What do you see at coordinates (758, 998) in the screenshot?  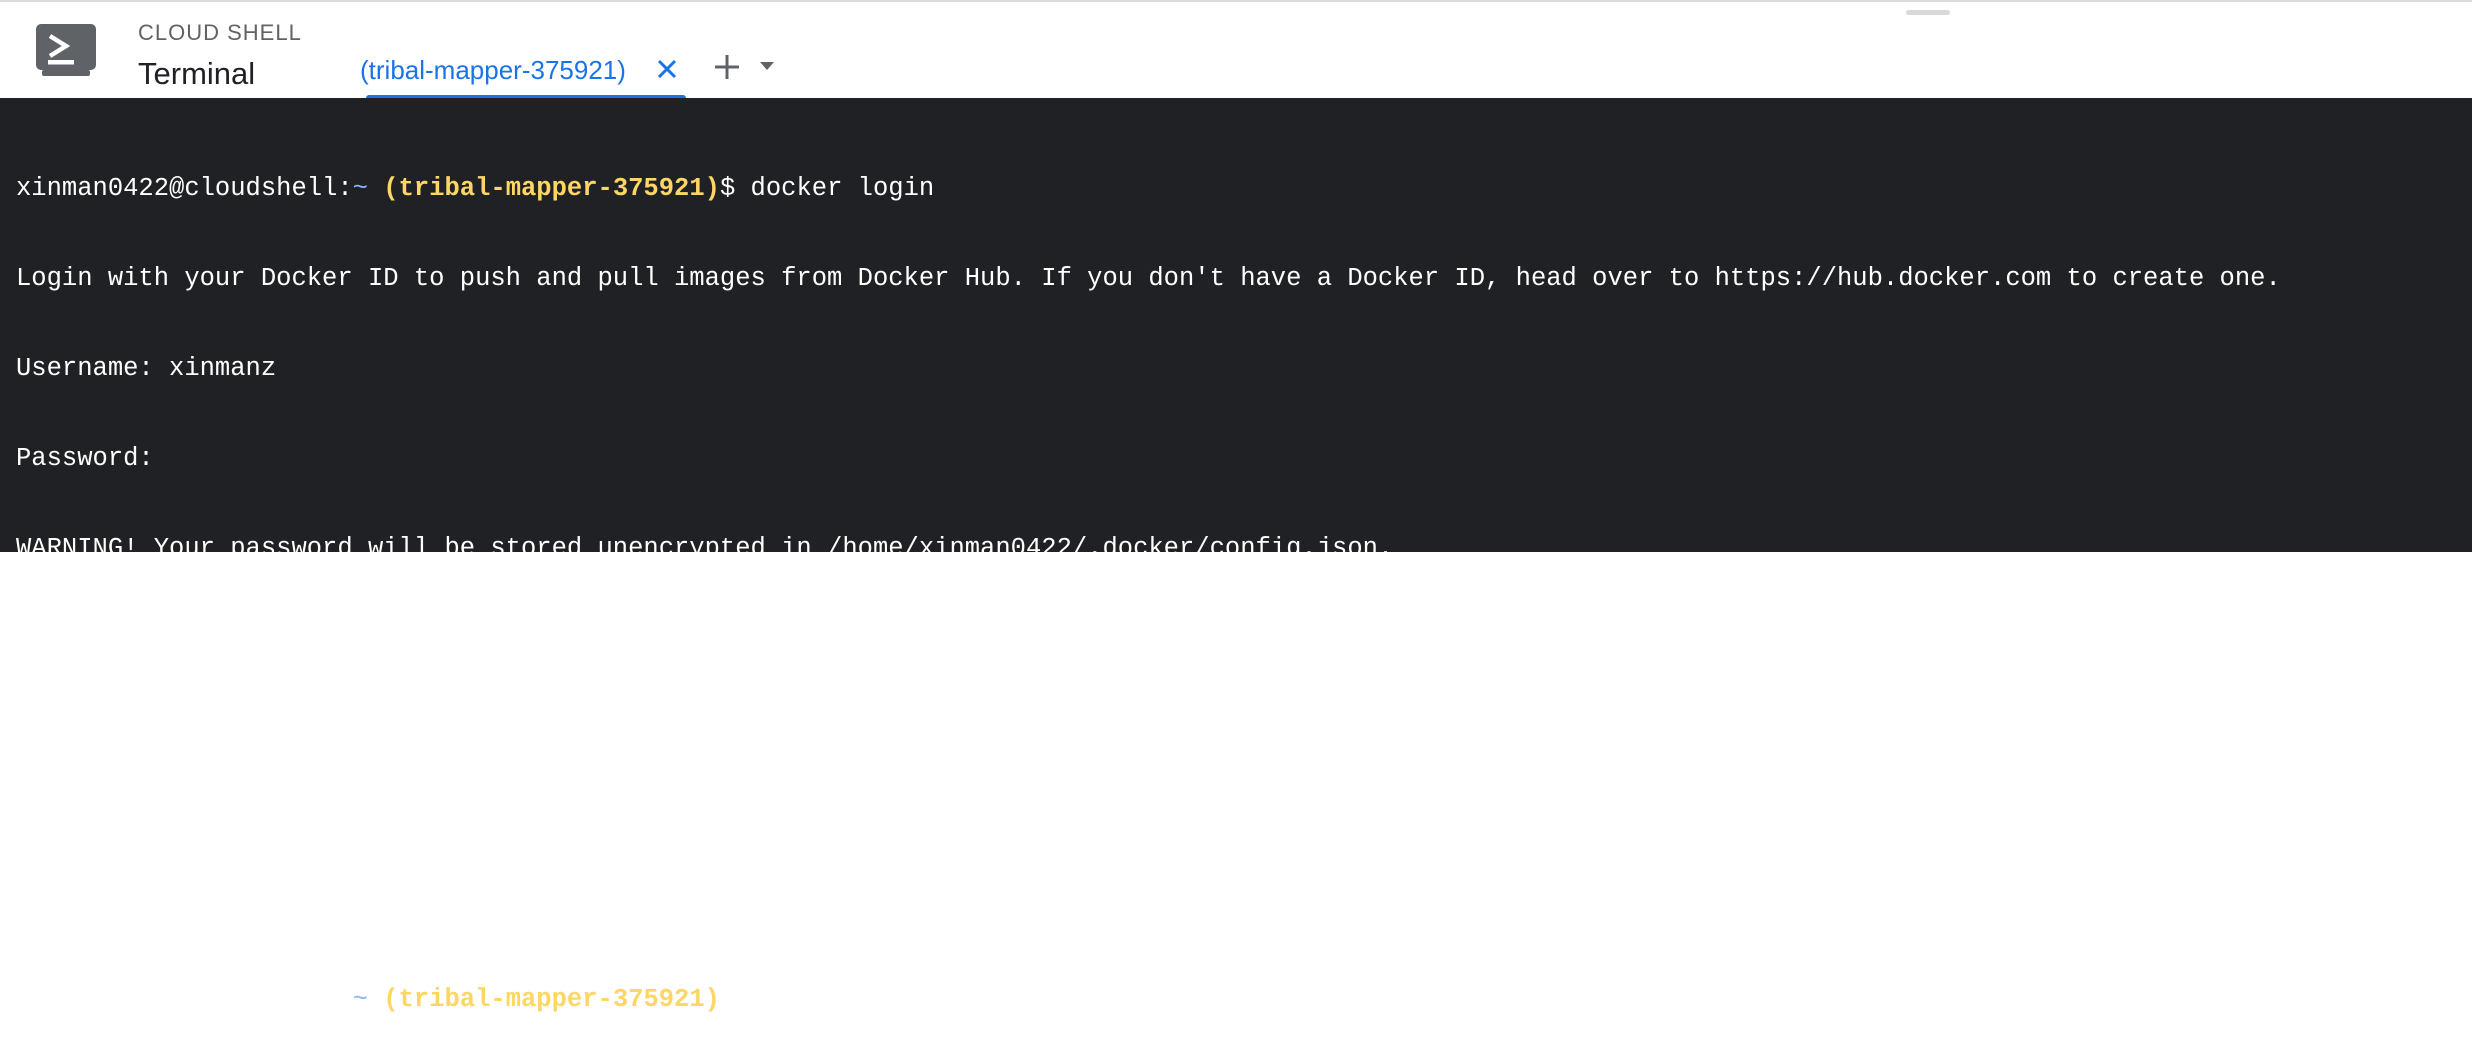 I see `terminal-cursor` at bounding box center [758, 998].